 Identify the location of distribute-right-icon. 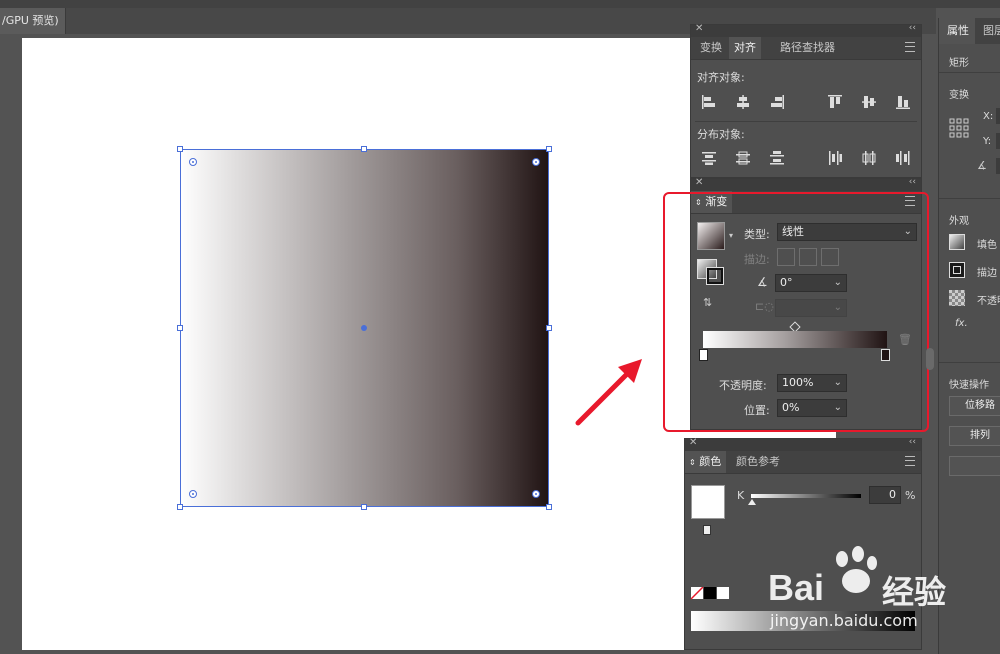
(903, 158).